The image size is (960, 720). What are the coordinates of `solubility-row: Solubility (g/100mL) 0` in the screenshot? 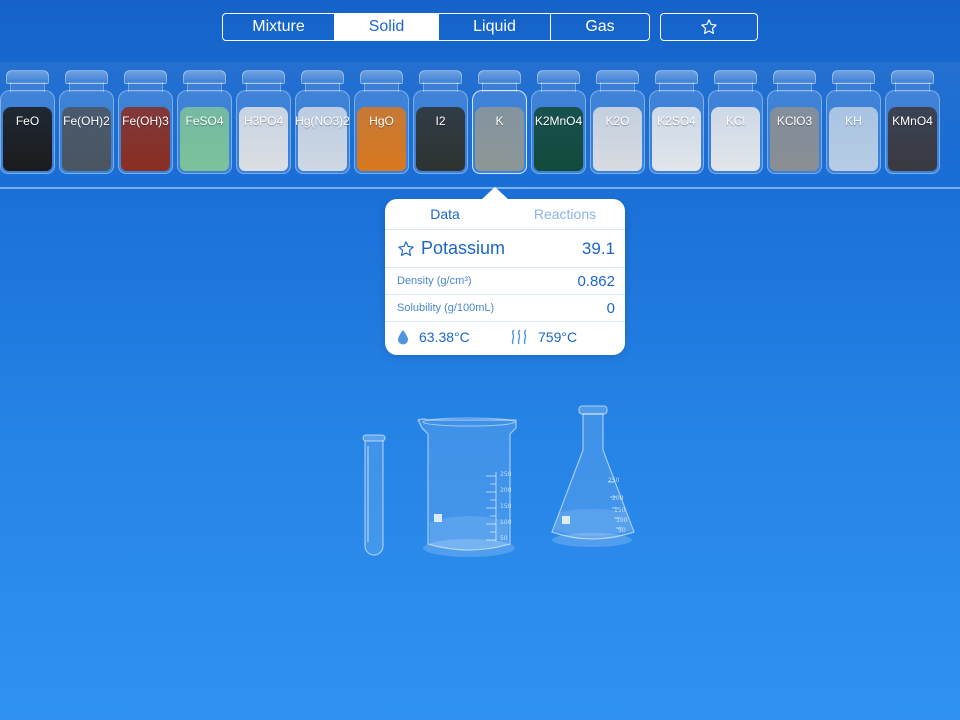 It's located at (505, 307).